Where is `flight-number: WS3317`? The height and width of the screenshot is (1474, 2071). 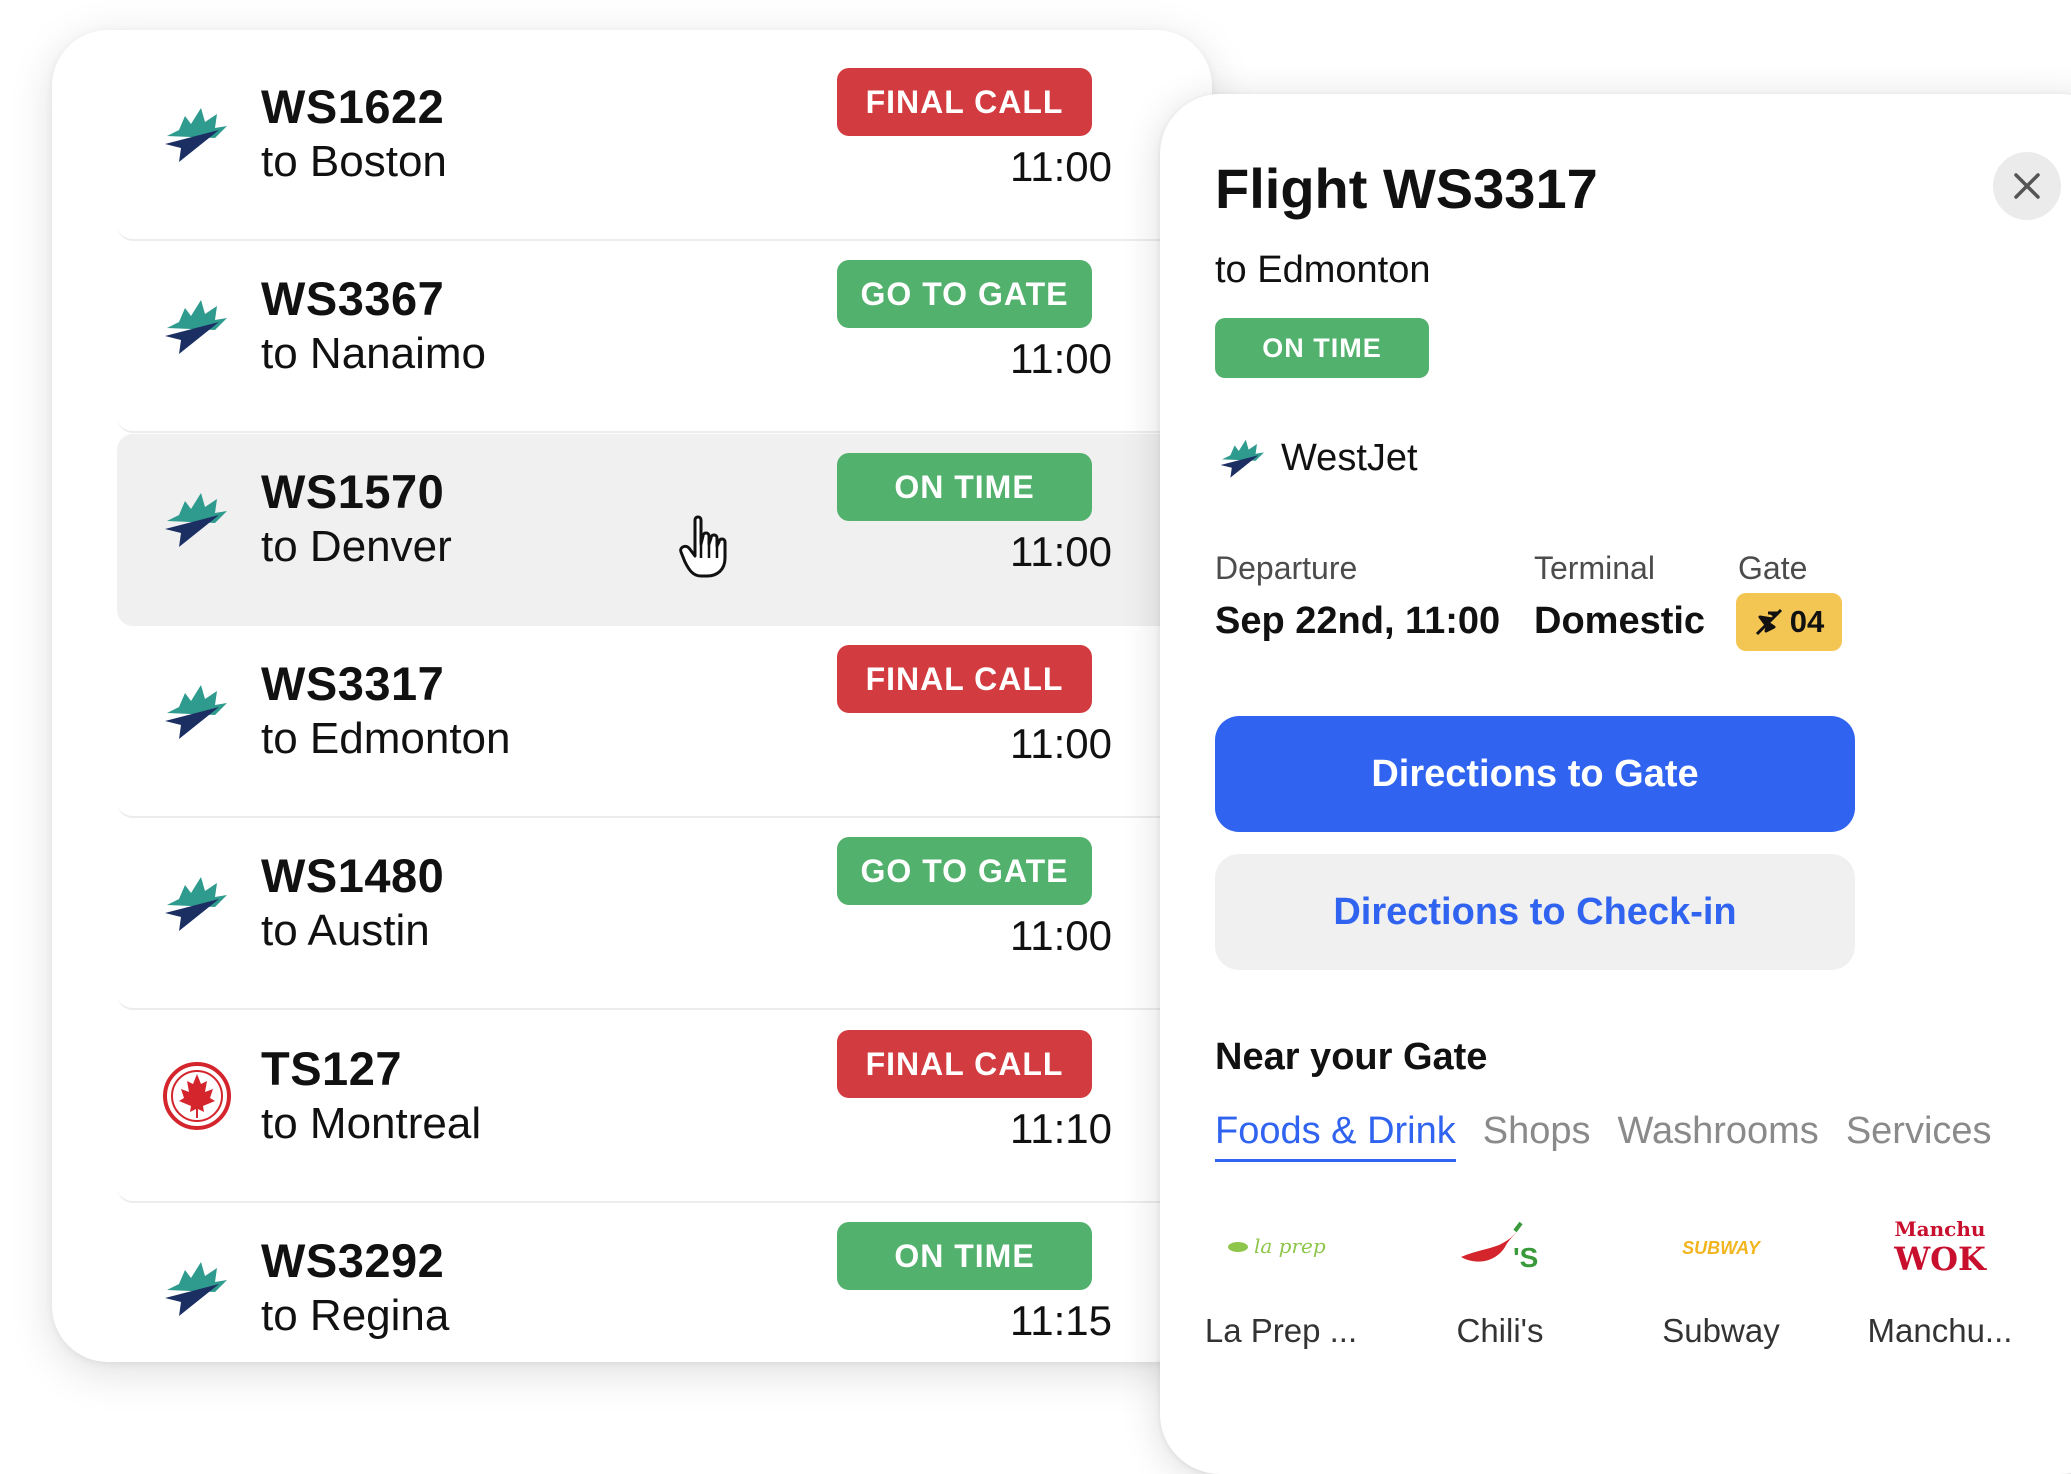 flight-number: WS3317 is located at coordinates (353, 683).